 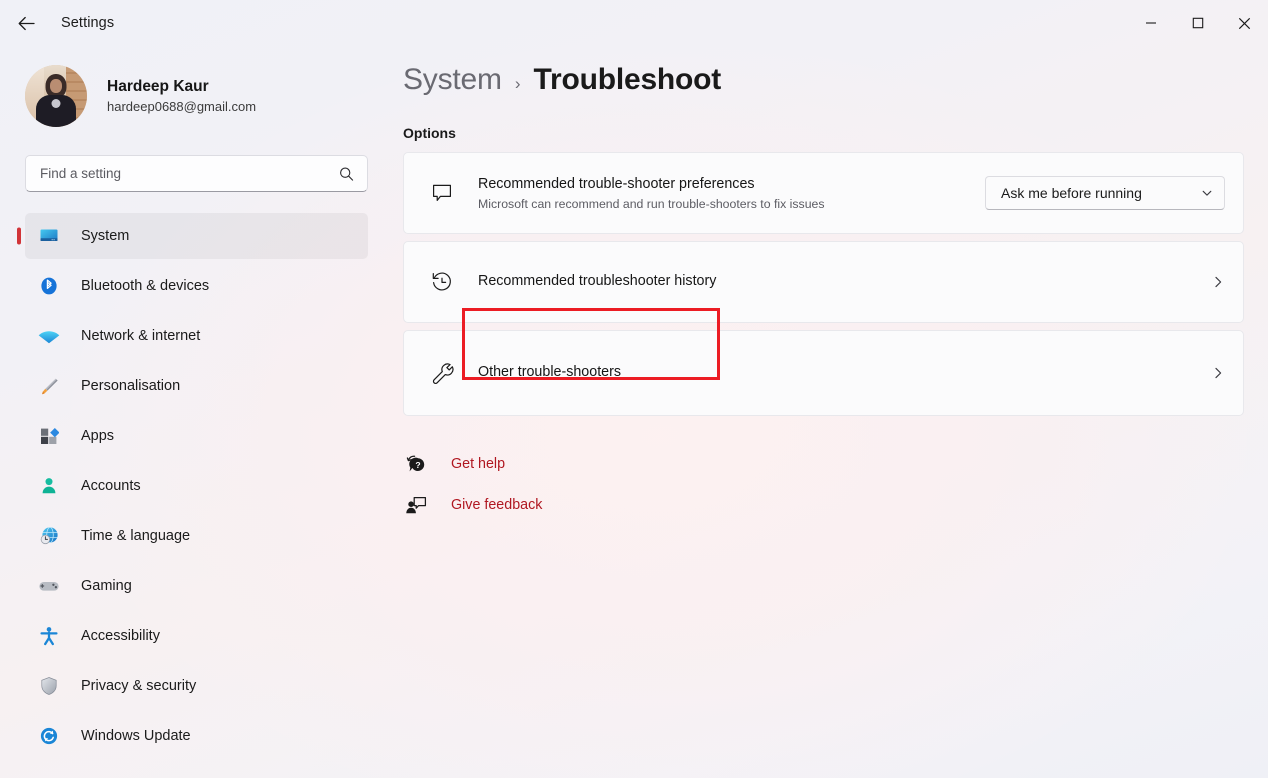 I want to click on sidebar-item-label: Bluetooth & devices, so click(x=145, y=286).